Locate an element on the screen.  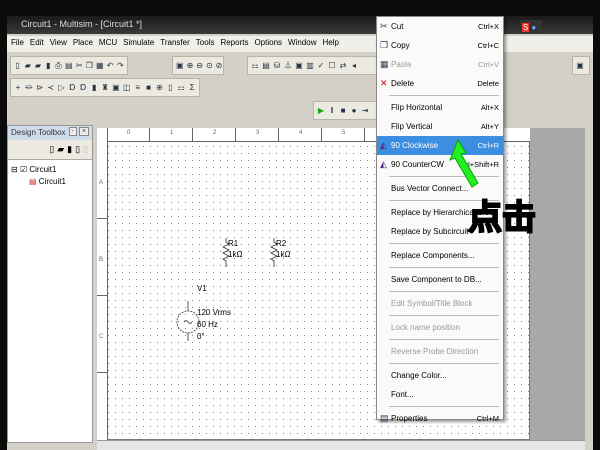
menu-item-paste: ▦ Paste Ctrl+V is located at coordinates (440, 64).